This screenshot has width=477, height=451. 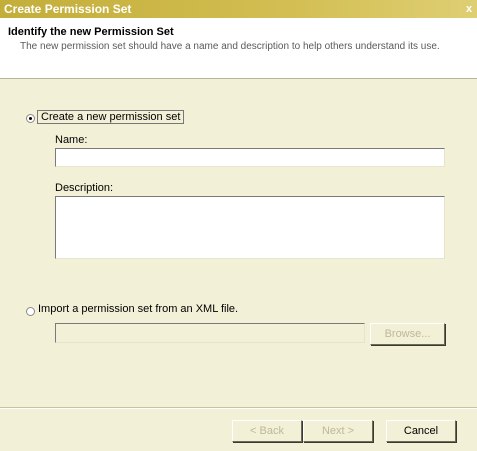 What do you see at coordinates (71, 140) in the screenshot?
I see `name-label: Name:` at bounding box center [71, 140].